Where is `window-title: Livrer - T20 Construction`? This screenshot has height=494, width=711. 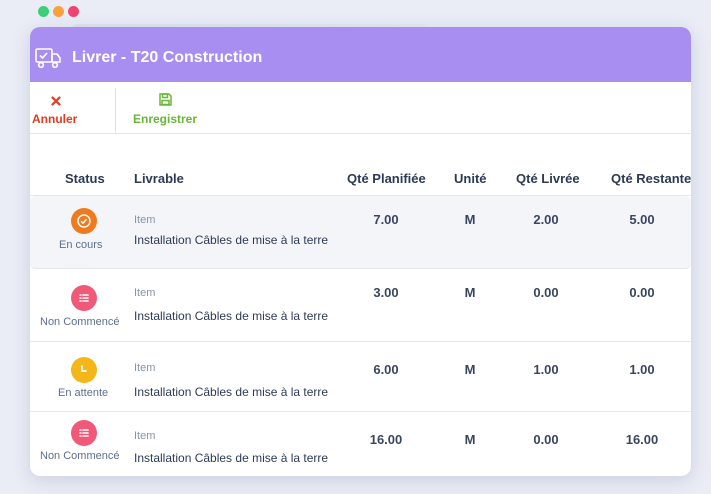
window-title: Livrer - T20 Construction is located at coordinates (167, 57).